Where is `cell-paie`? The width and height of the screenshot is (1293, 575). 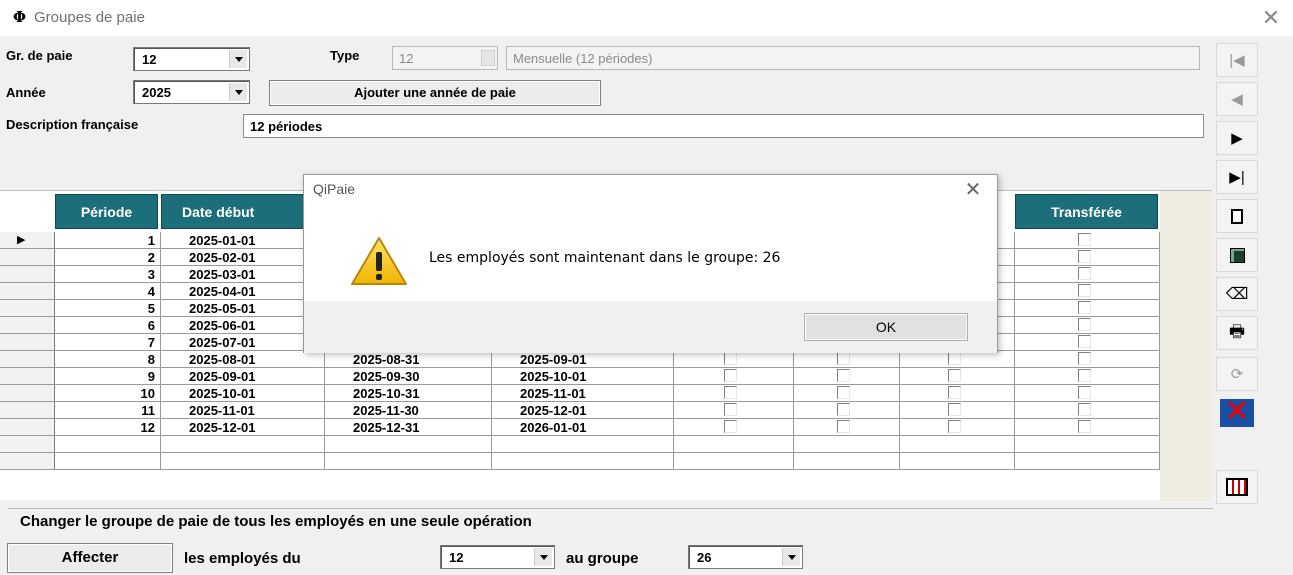 cell-paie is located at coordinates (583, 461).